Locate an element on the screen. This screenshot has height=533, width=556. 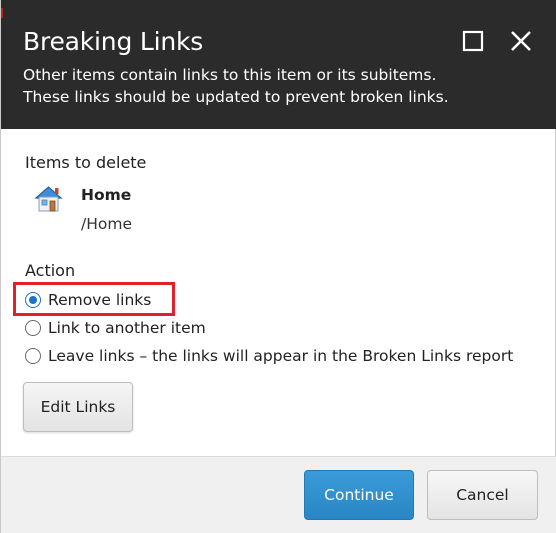
action-label: Action is located at coordinates (50, 270).